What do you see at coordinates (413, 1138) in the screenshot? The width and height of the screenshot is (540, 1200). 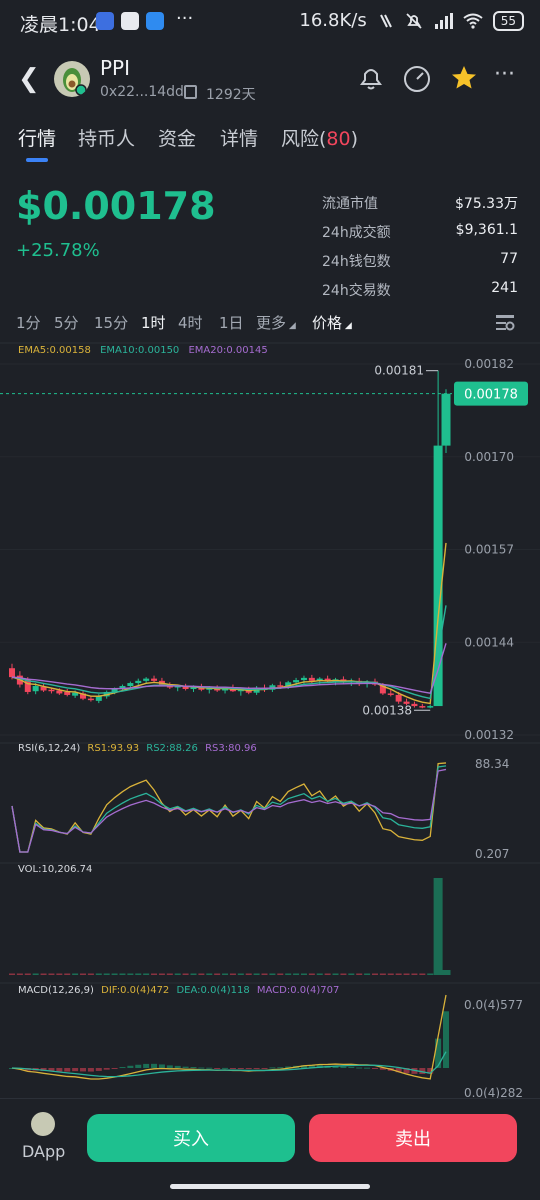 I see `sell-button: 卖出` at bounding box center [413, 1138].